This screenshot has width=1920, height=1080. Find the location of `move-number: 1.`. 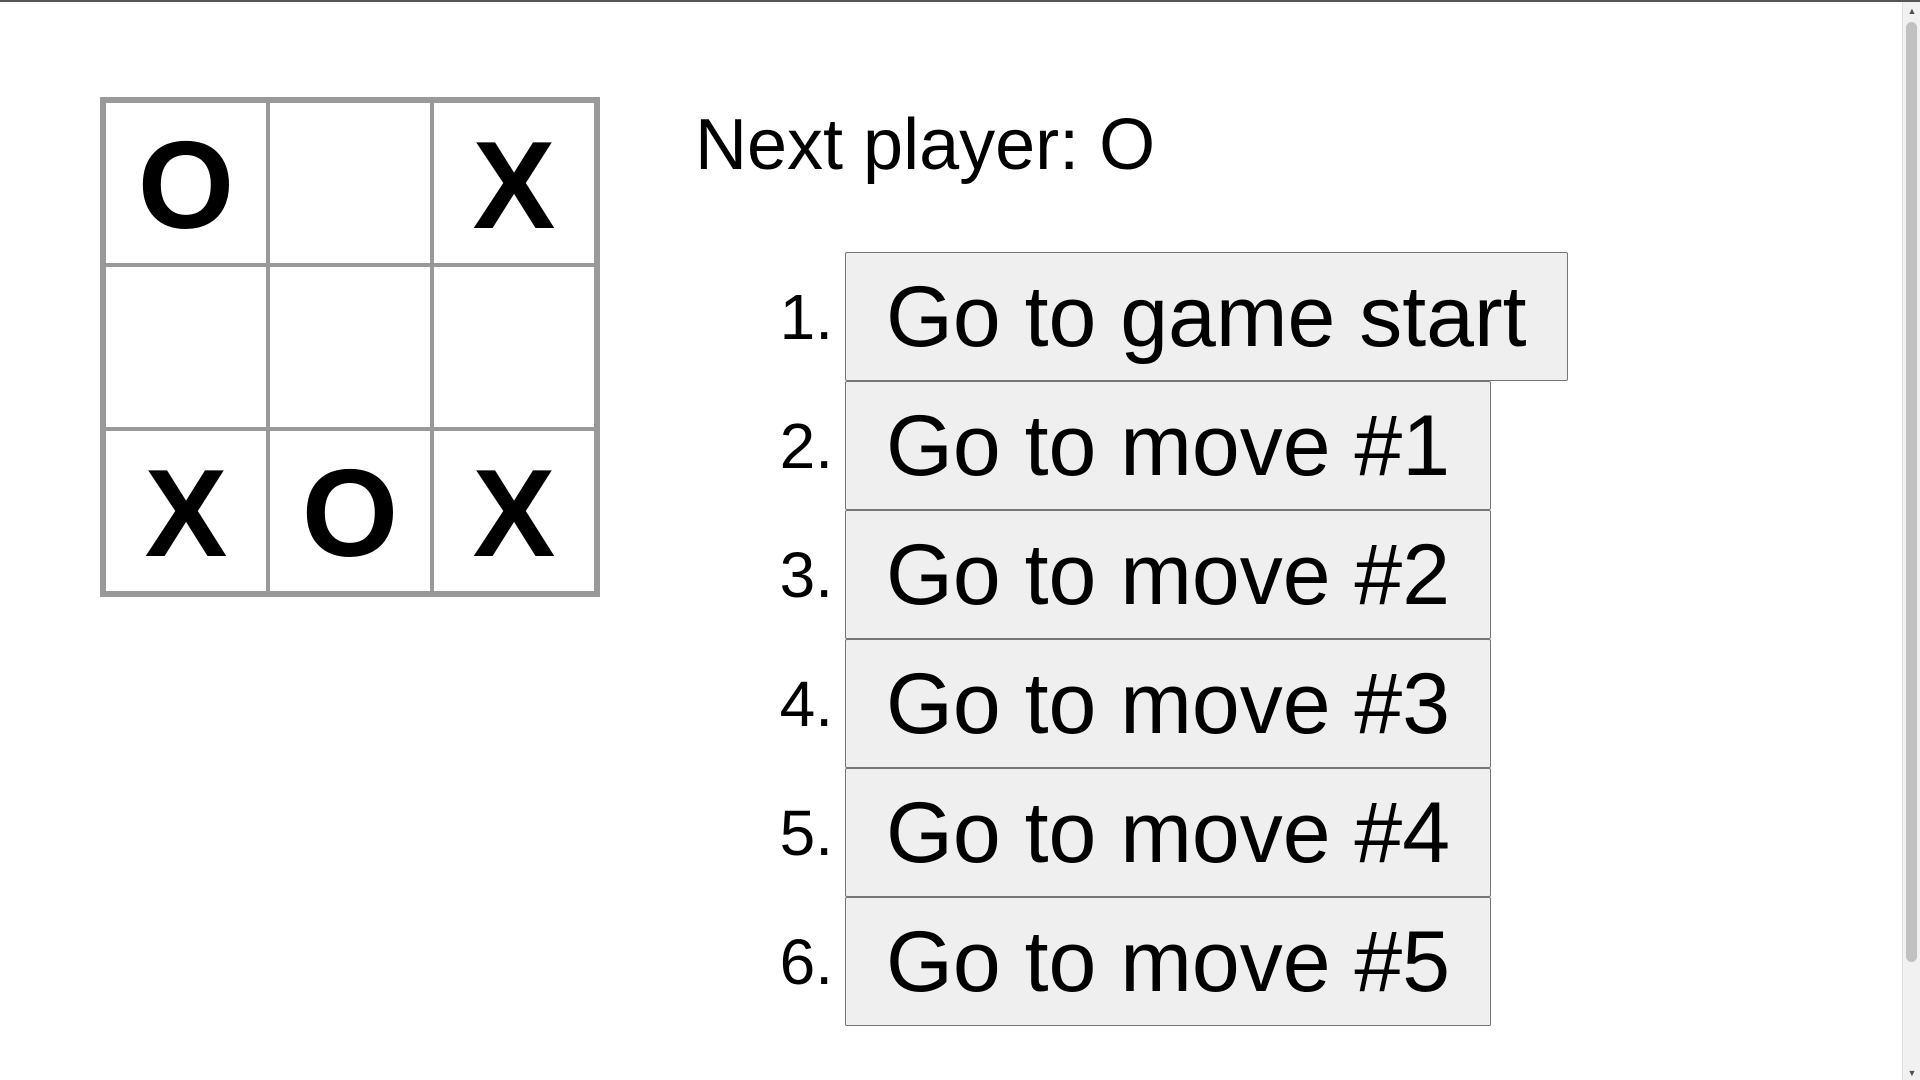

move-number: 1. is located at coordinates (806, 316).